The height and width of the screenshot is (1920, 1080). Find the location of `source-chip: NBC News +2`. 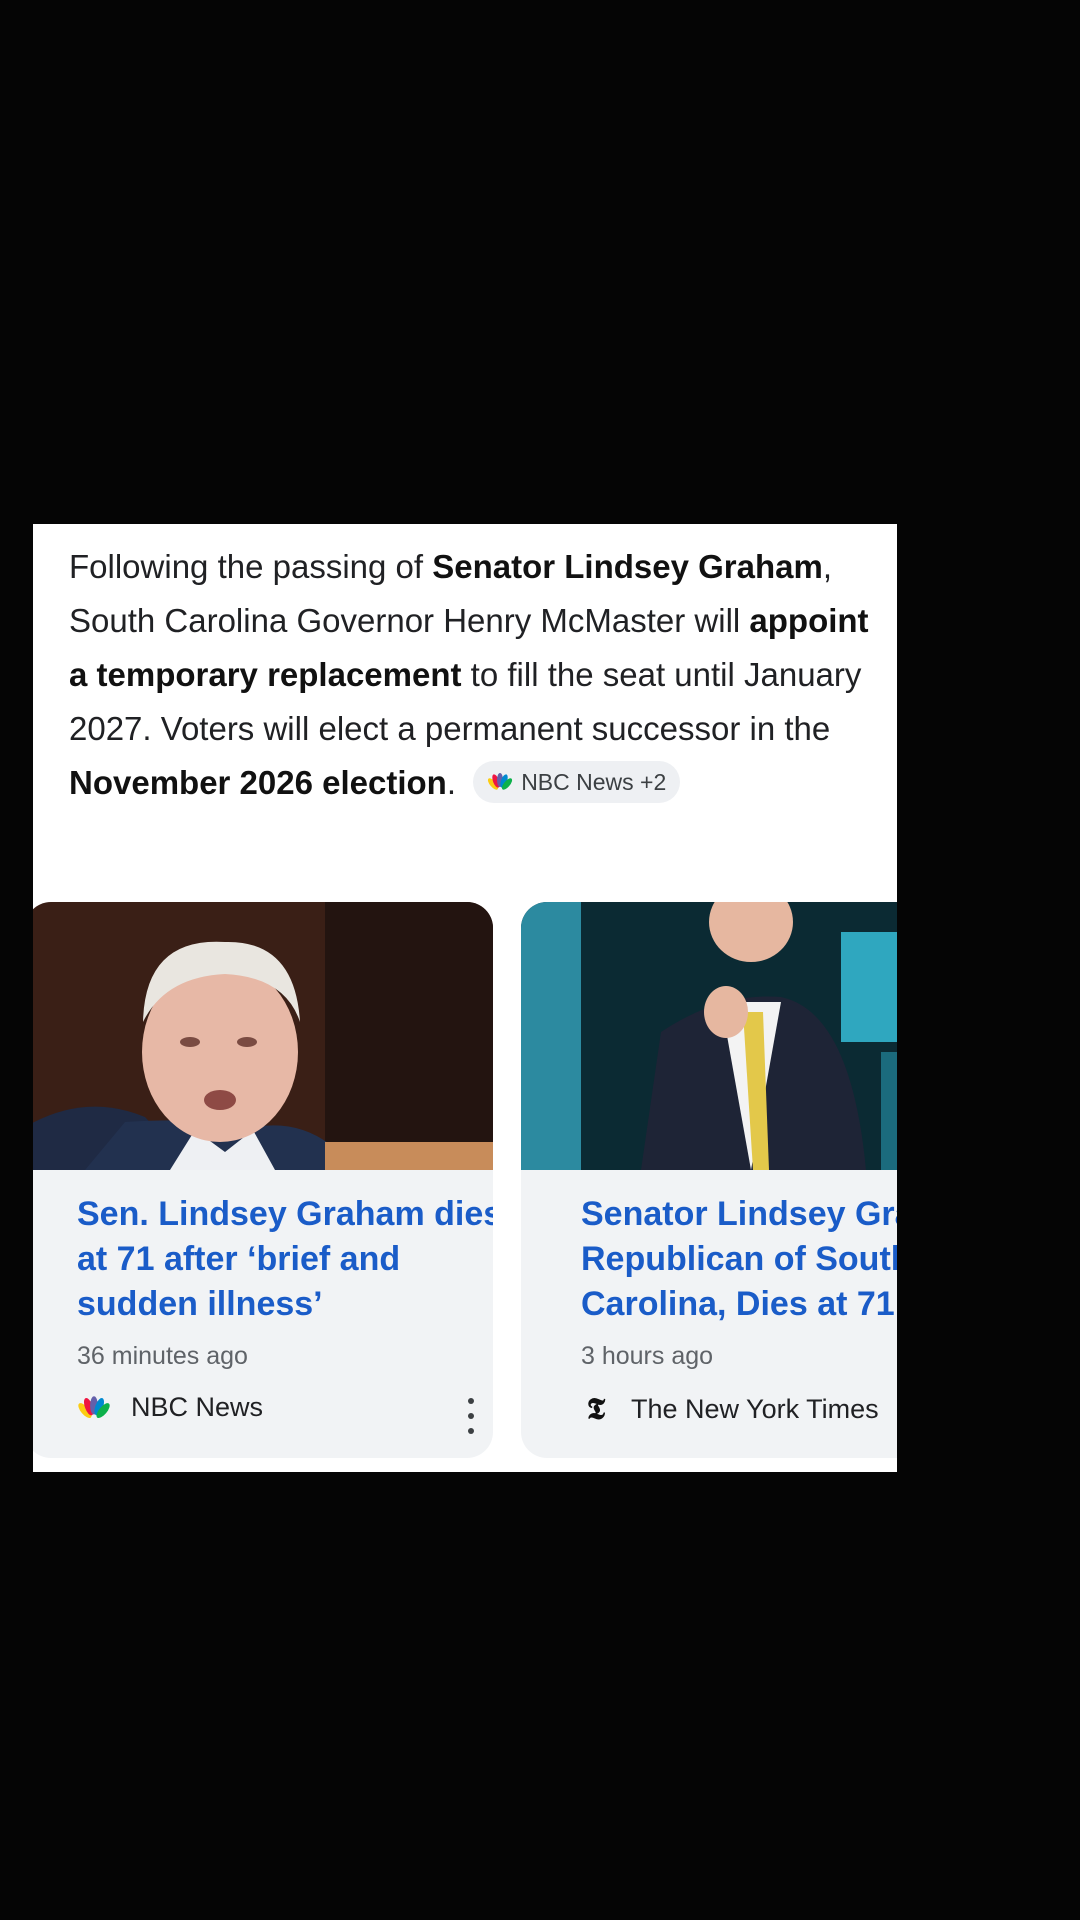

source-chip: NBC News +2 is located at coordinates (577, 782).